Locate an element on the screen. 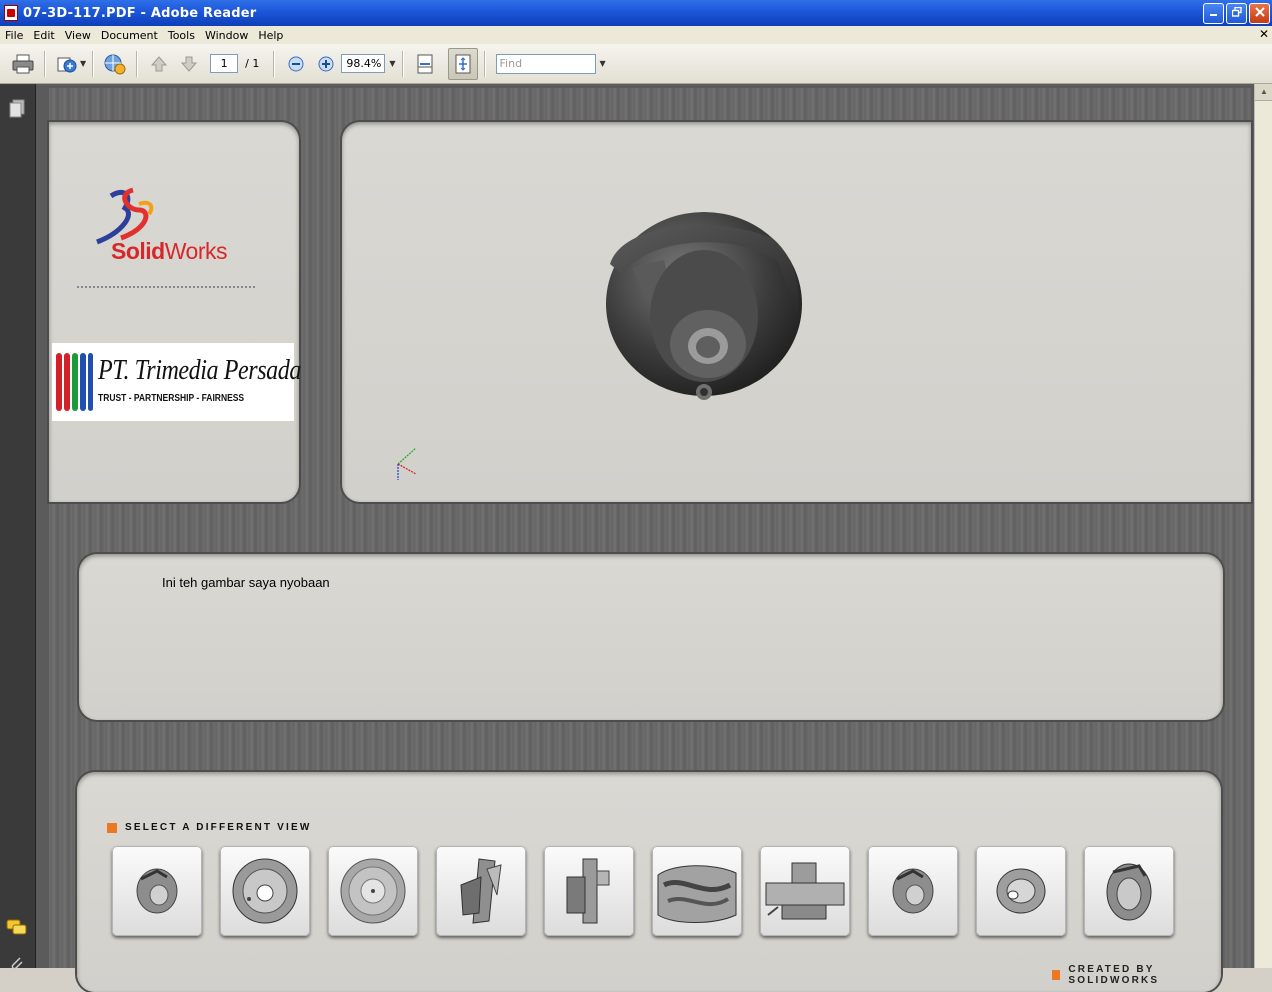 The width and height of the screenshot is (1272, 992). close-button is located at coordinates (1259, 13).